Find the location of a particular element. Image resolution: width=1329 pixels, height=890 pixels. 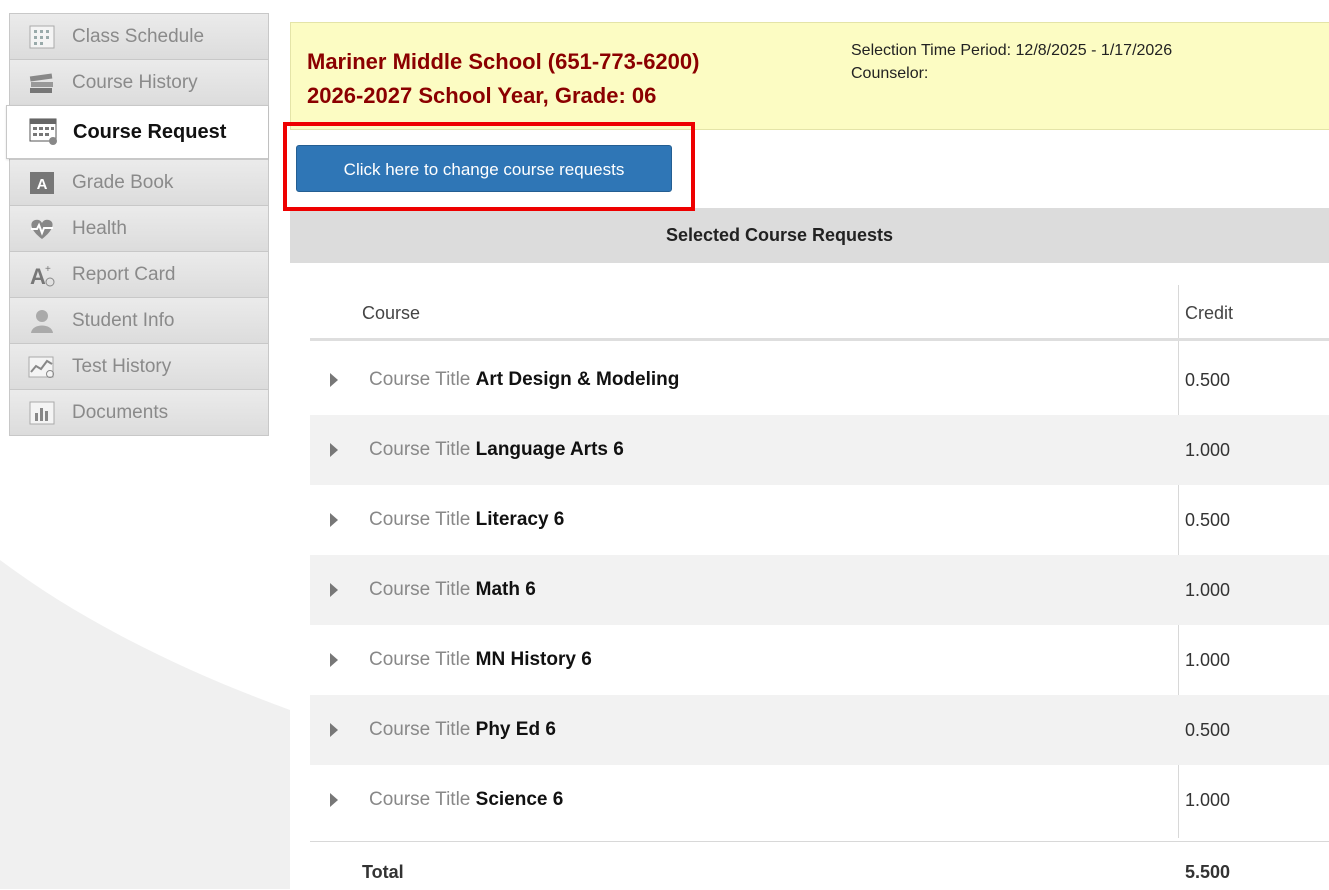

sidebar-item-student-info: Student Info is located at coordinates (139, 320).